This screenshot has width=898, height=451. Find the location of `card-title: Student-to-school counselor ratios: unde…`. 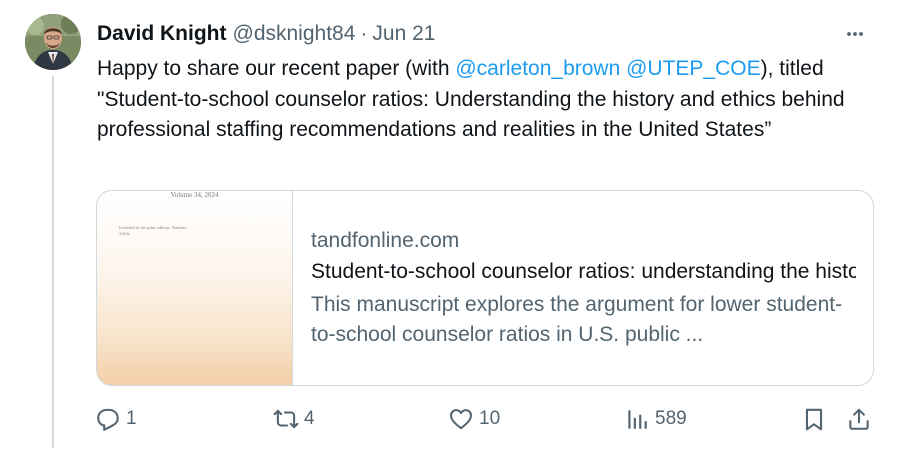

card-title: Student-to-school counselor ratios: unde… is located at coordinates (583, 271).